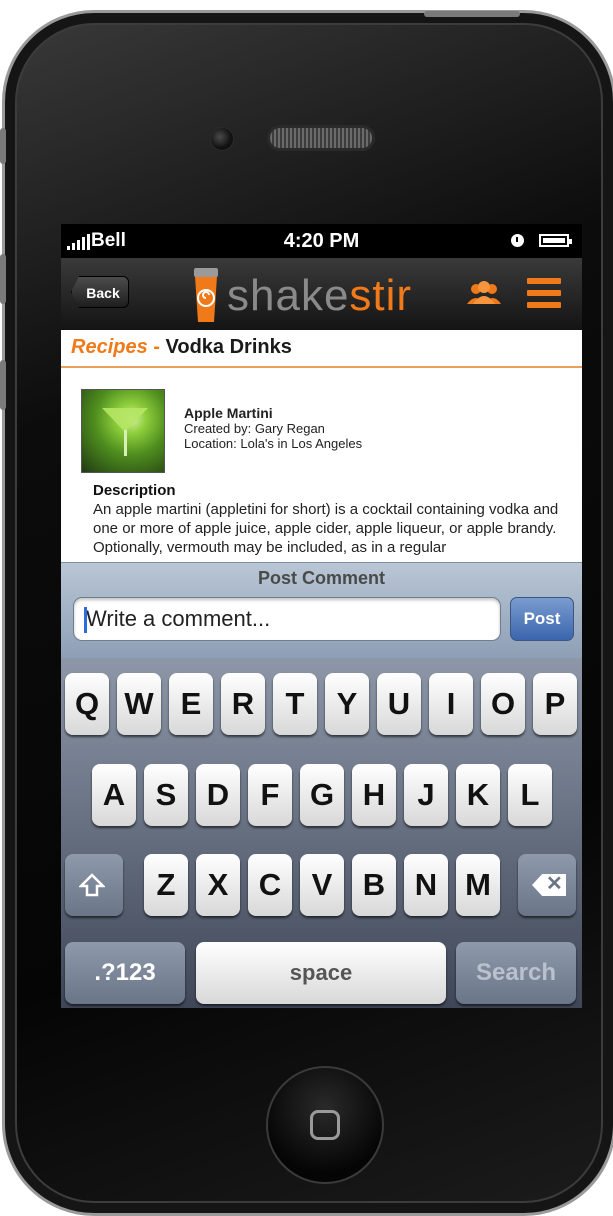  Describe the element at coordinates (206, 295) in the screenshot. I see `shaker-logo-icon` at that location.